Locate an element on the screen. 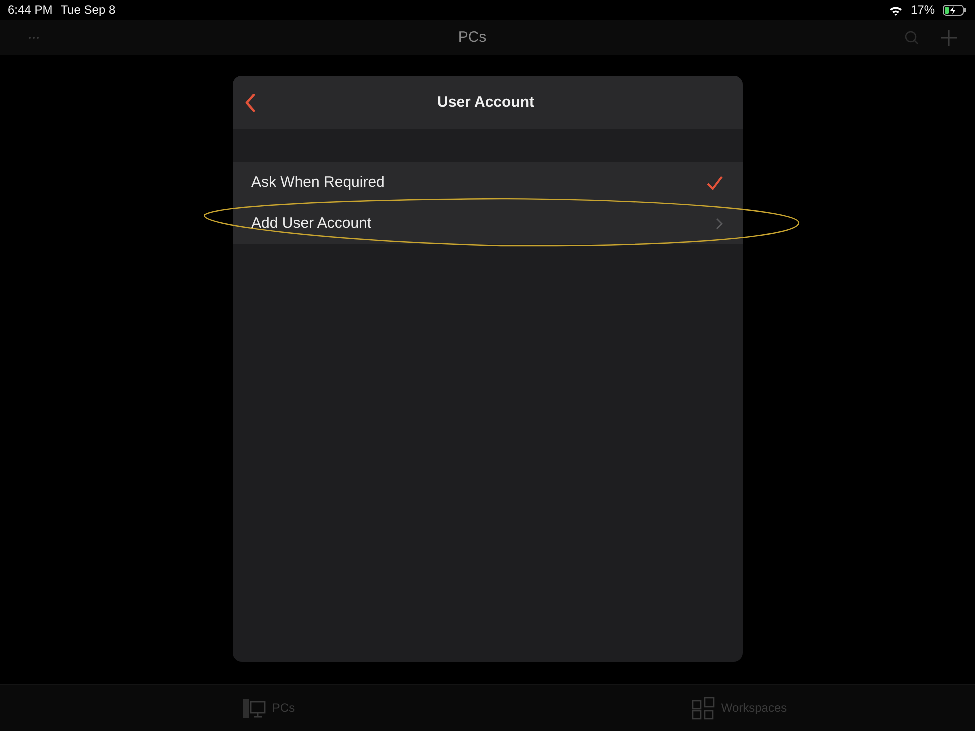 The height and width of the screenshot is (731, 975). add-icon is located at coordinates (949, 38).